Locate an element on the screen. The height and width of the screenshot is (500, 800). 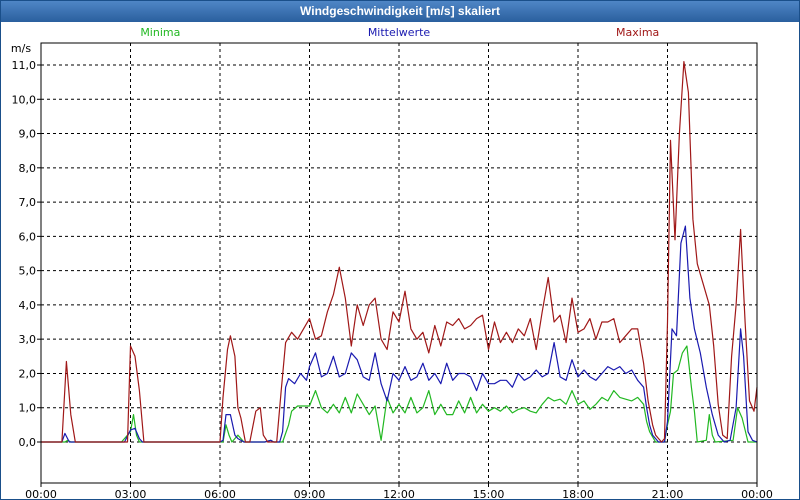
x-tick-time-label: 03:00 is located at coordinates (131, 493).